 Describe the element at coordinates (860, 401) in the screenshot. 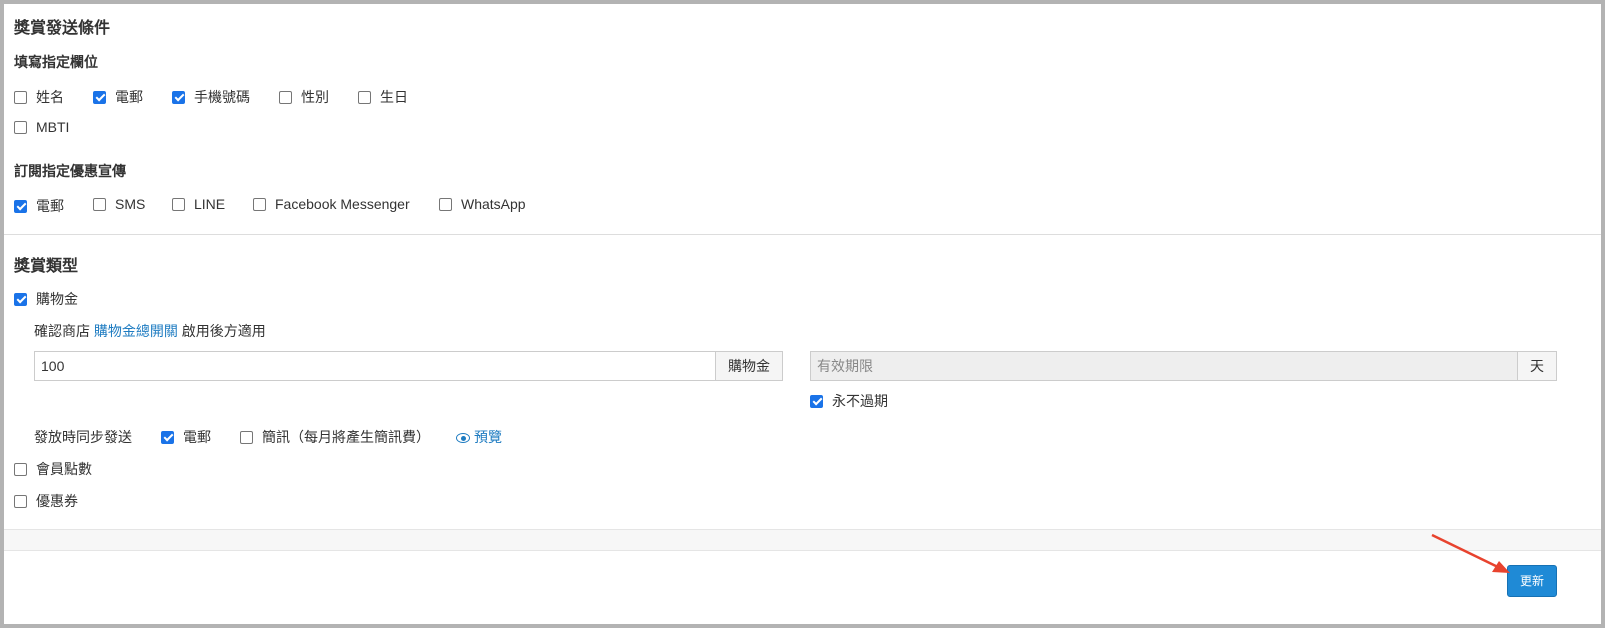

I see `never-expire-label: 永不過期` at that location.